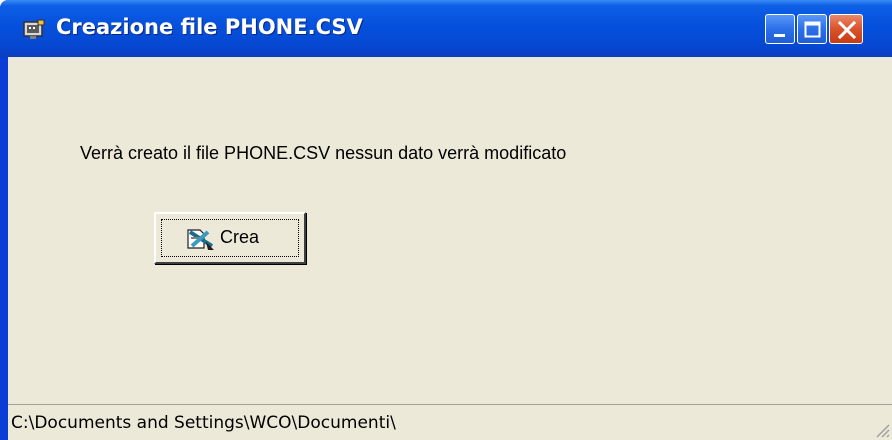 This screenshot has width=892, height=440. Describe the element at coordinates (200, 239) in the screenshot. I see `create-file-icon` at that location.